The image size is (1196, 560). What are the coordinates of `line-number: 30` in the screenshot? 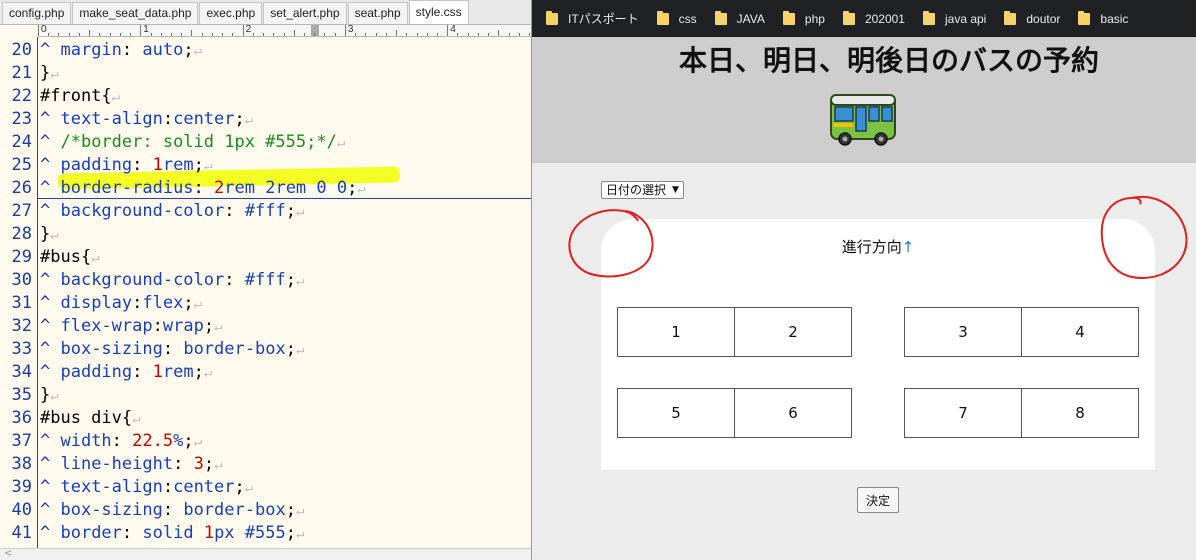 It's located at (21, 280).